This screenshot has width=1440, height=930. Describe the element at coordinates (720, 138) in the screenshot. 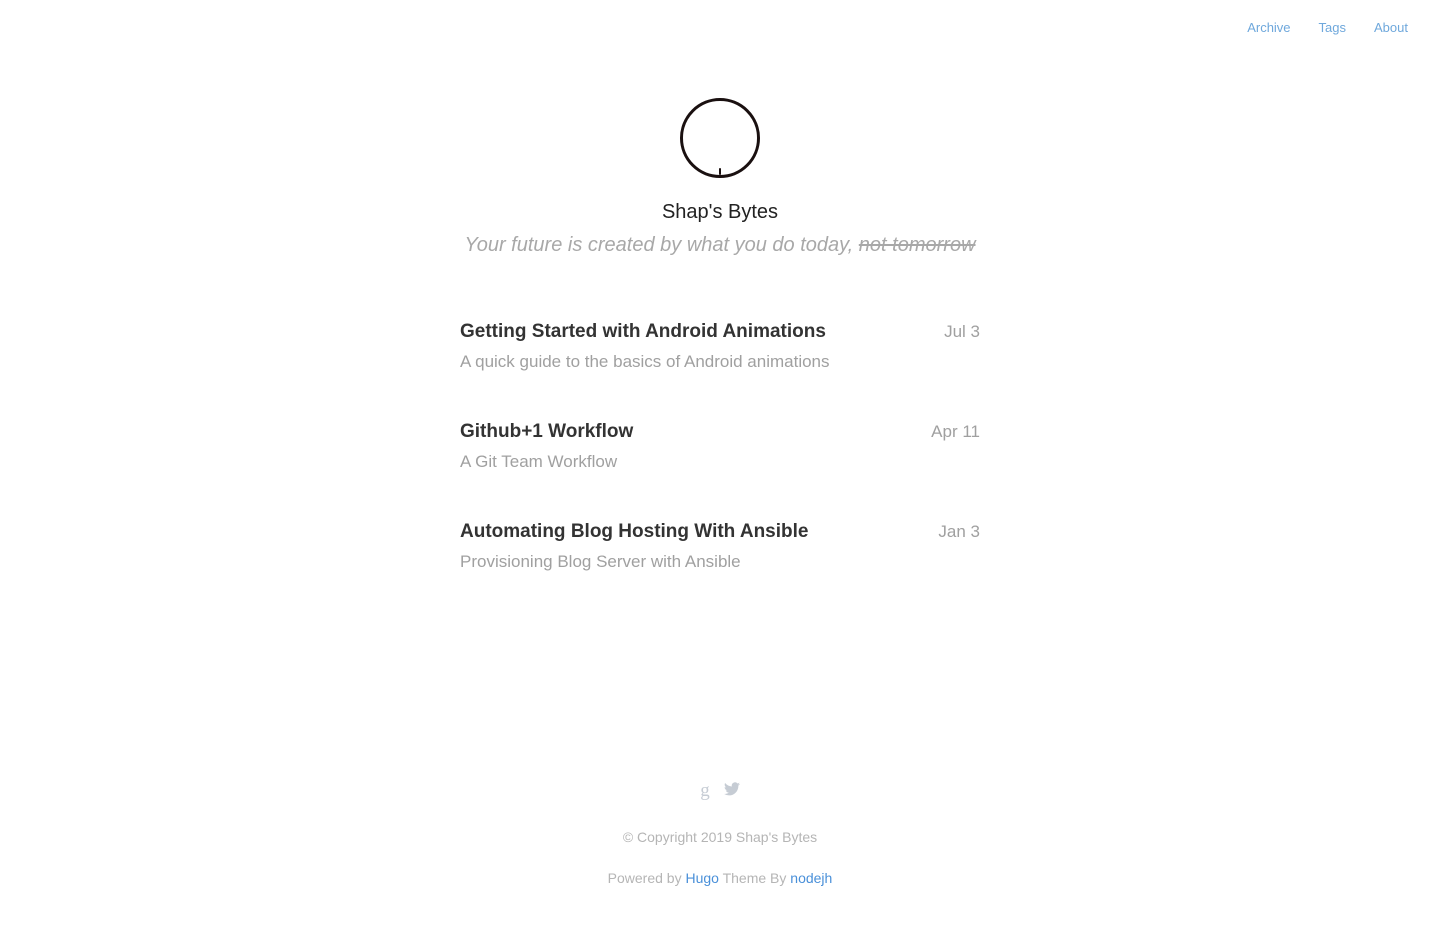

I see `avatar` at that location.